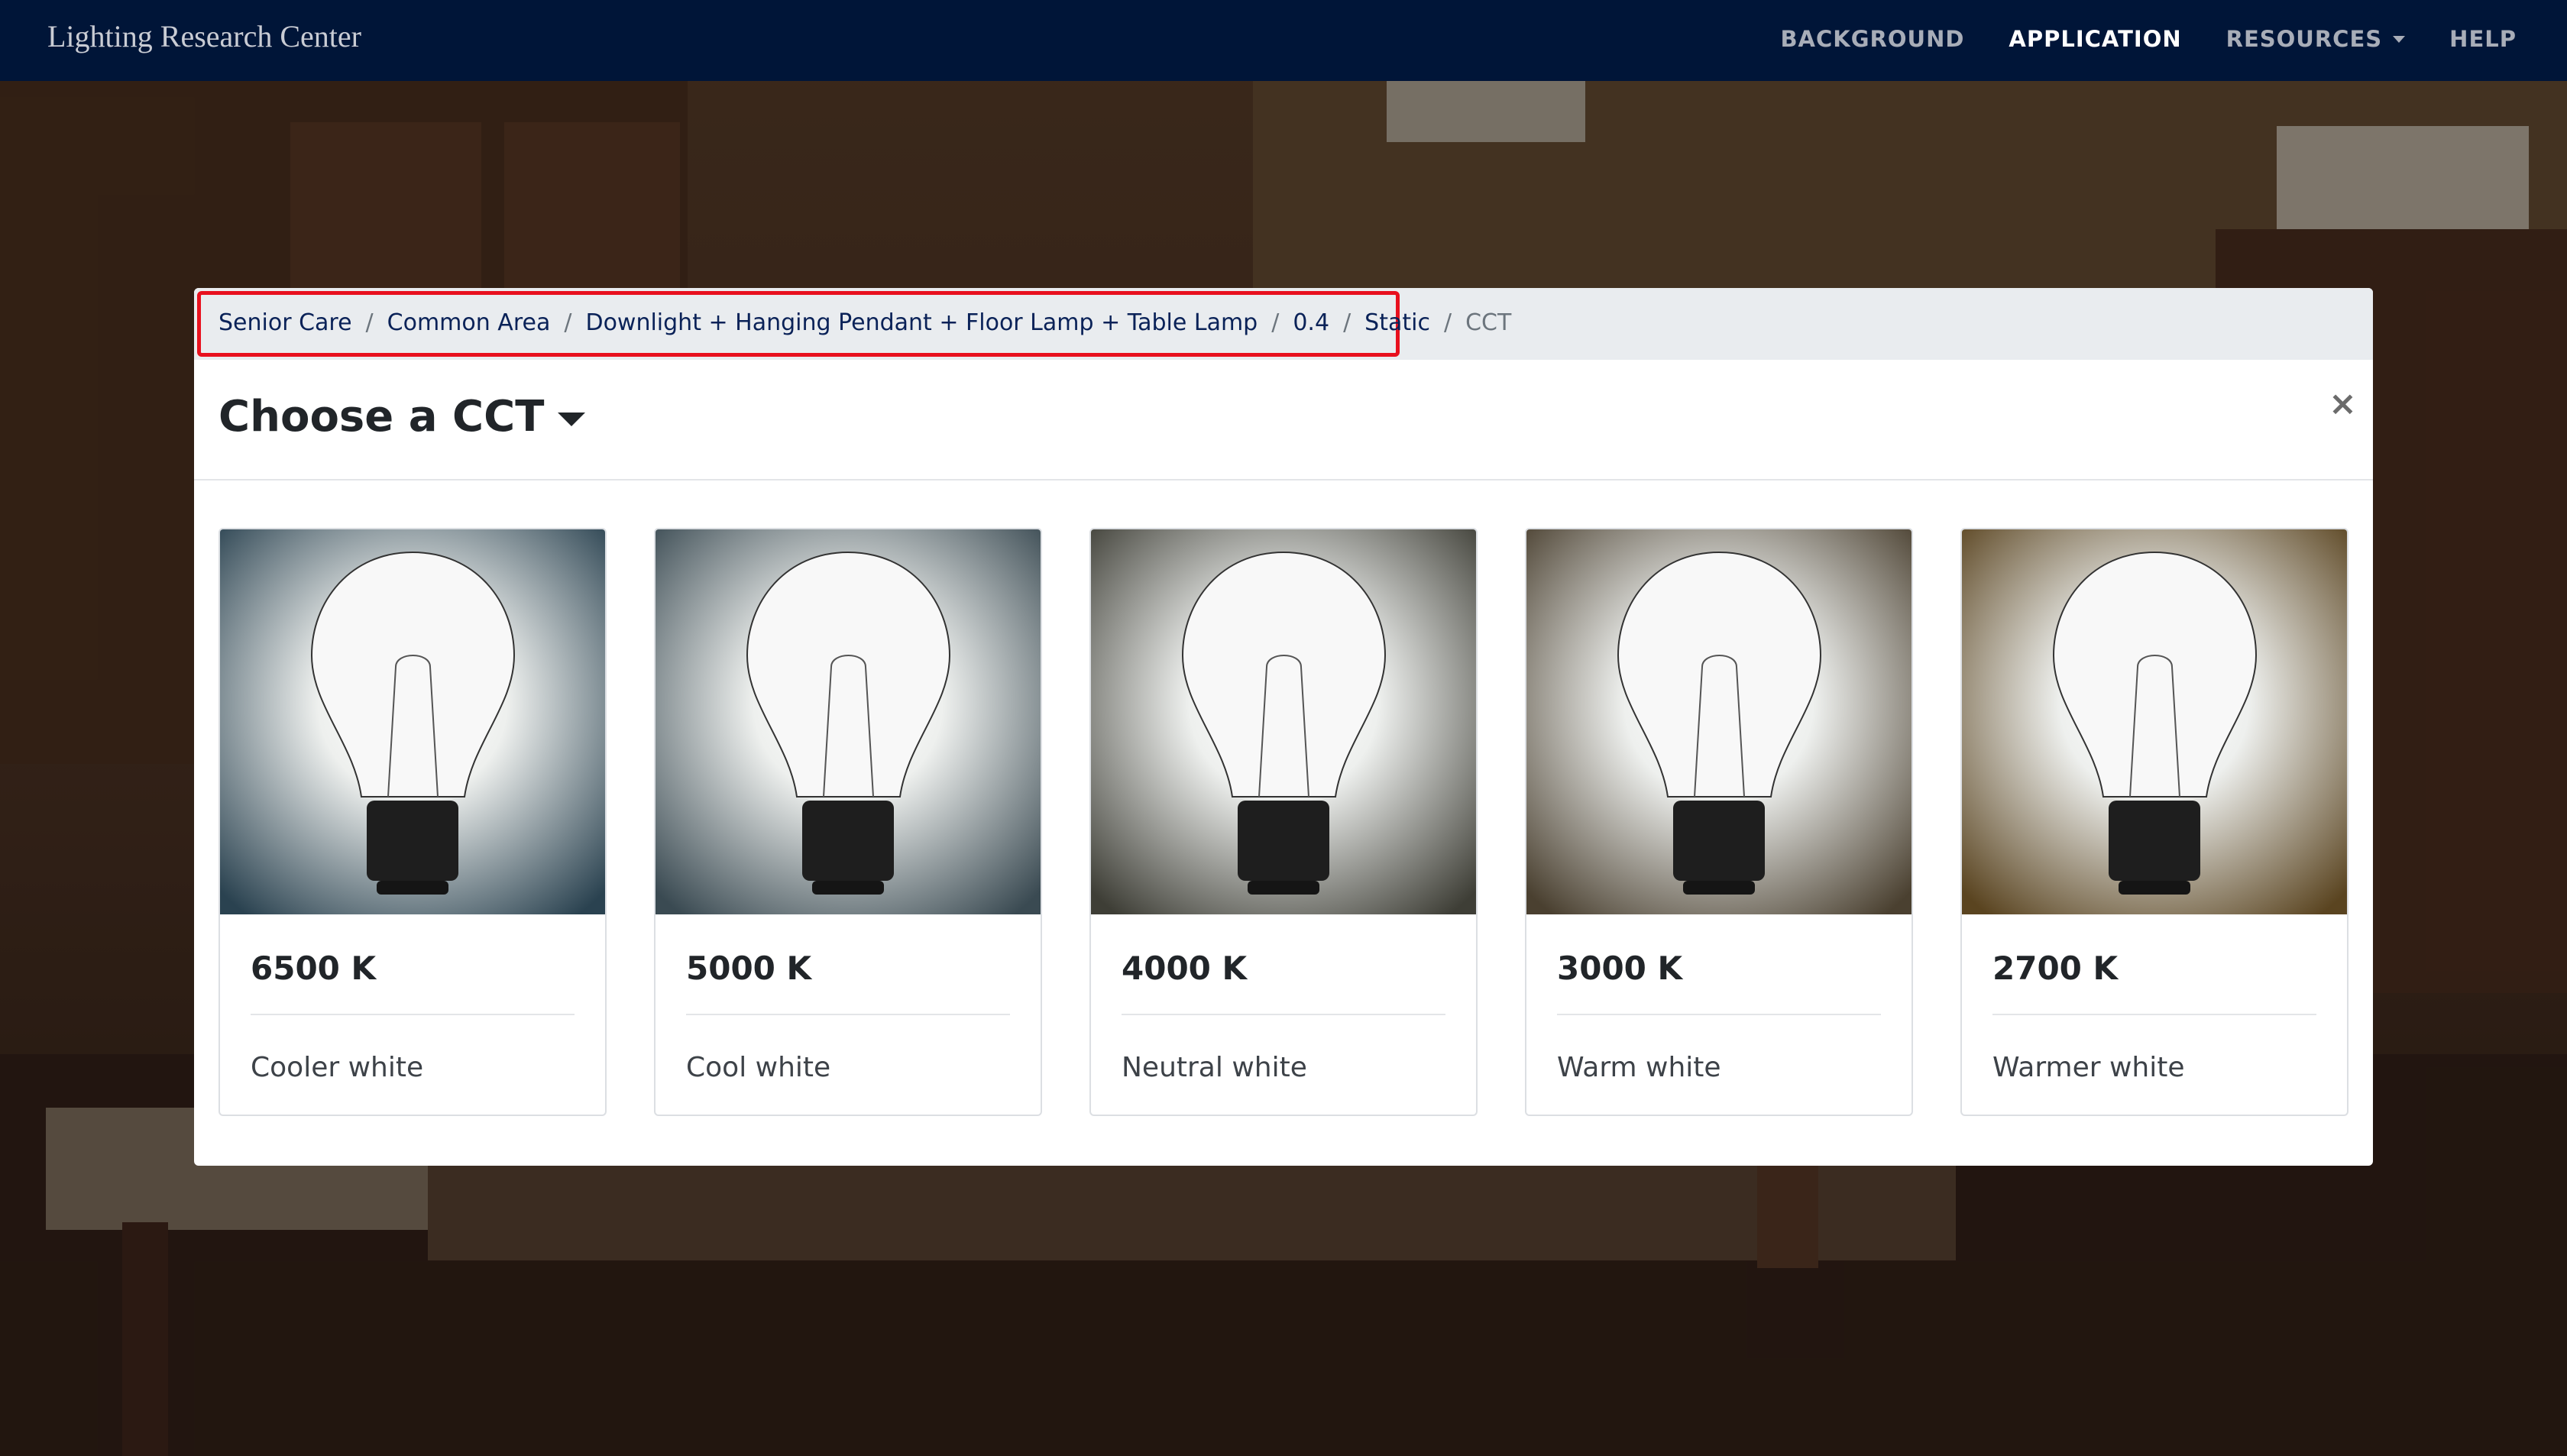 Image resolution: width=2567 pixels, height=1456 pixels. Describe the element at coordinates (314, 968) in the screenshot. I see `cct-value: 6500 K` at that location.